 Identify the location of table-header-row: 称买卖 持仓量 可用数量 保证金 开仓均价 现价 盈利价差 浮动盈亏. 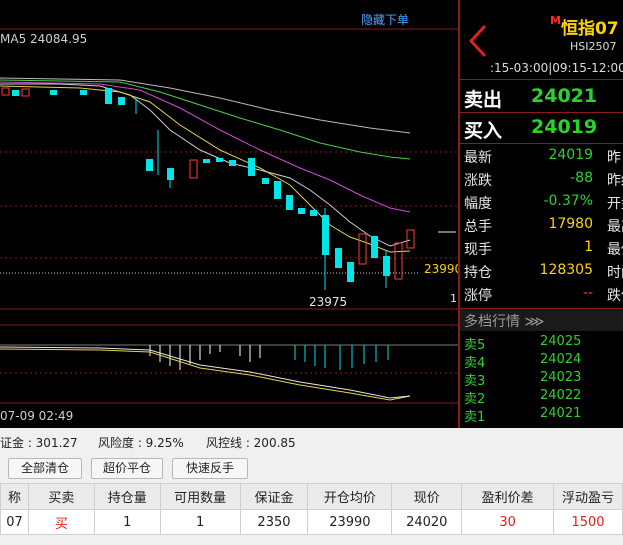
(311, 496).